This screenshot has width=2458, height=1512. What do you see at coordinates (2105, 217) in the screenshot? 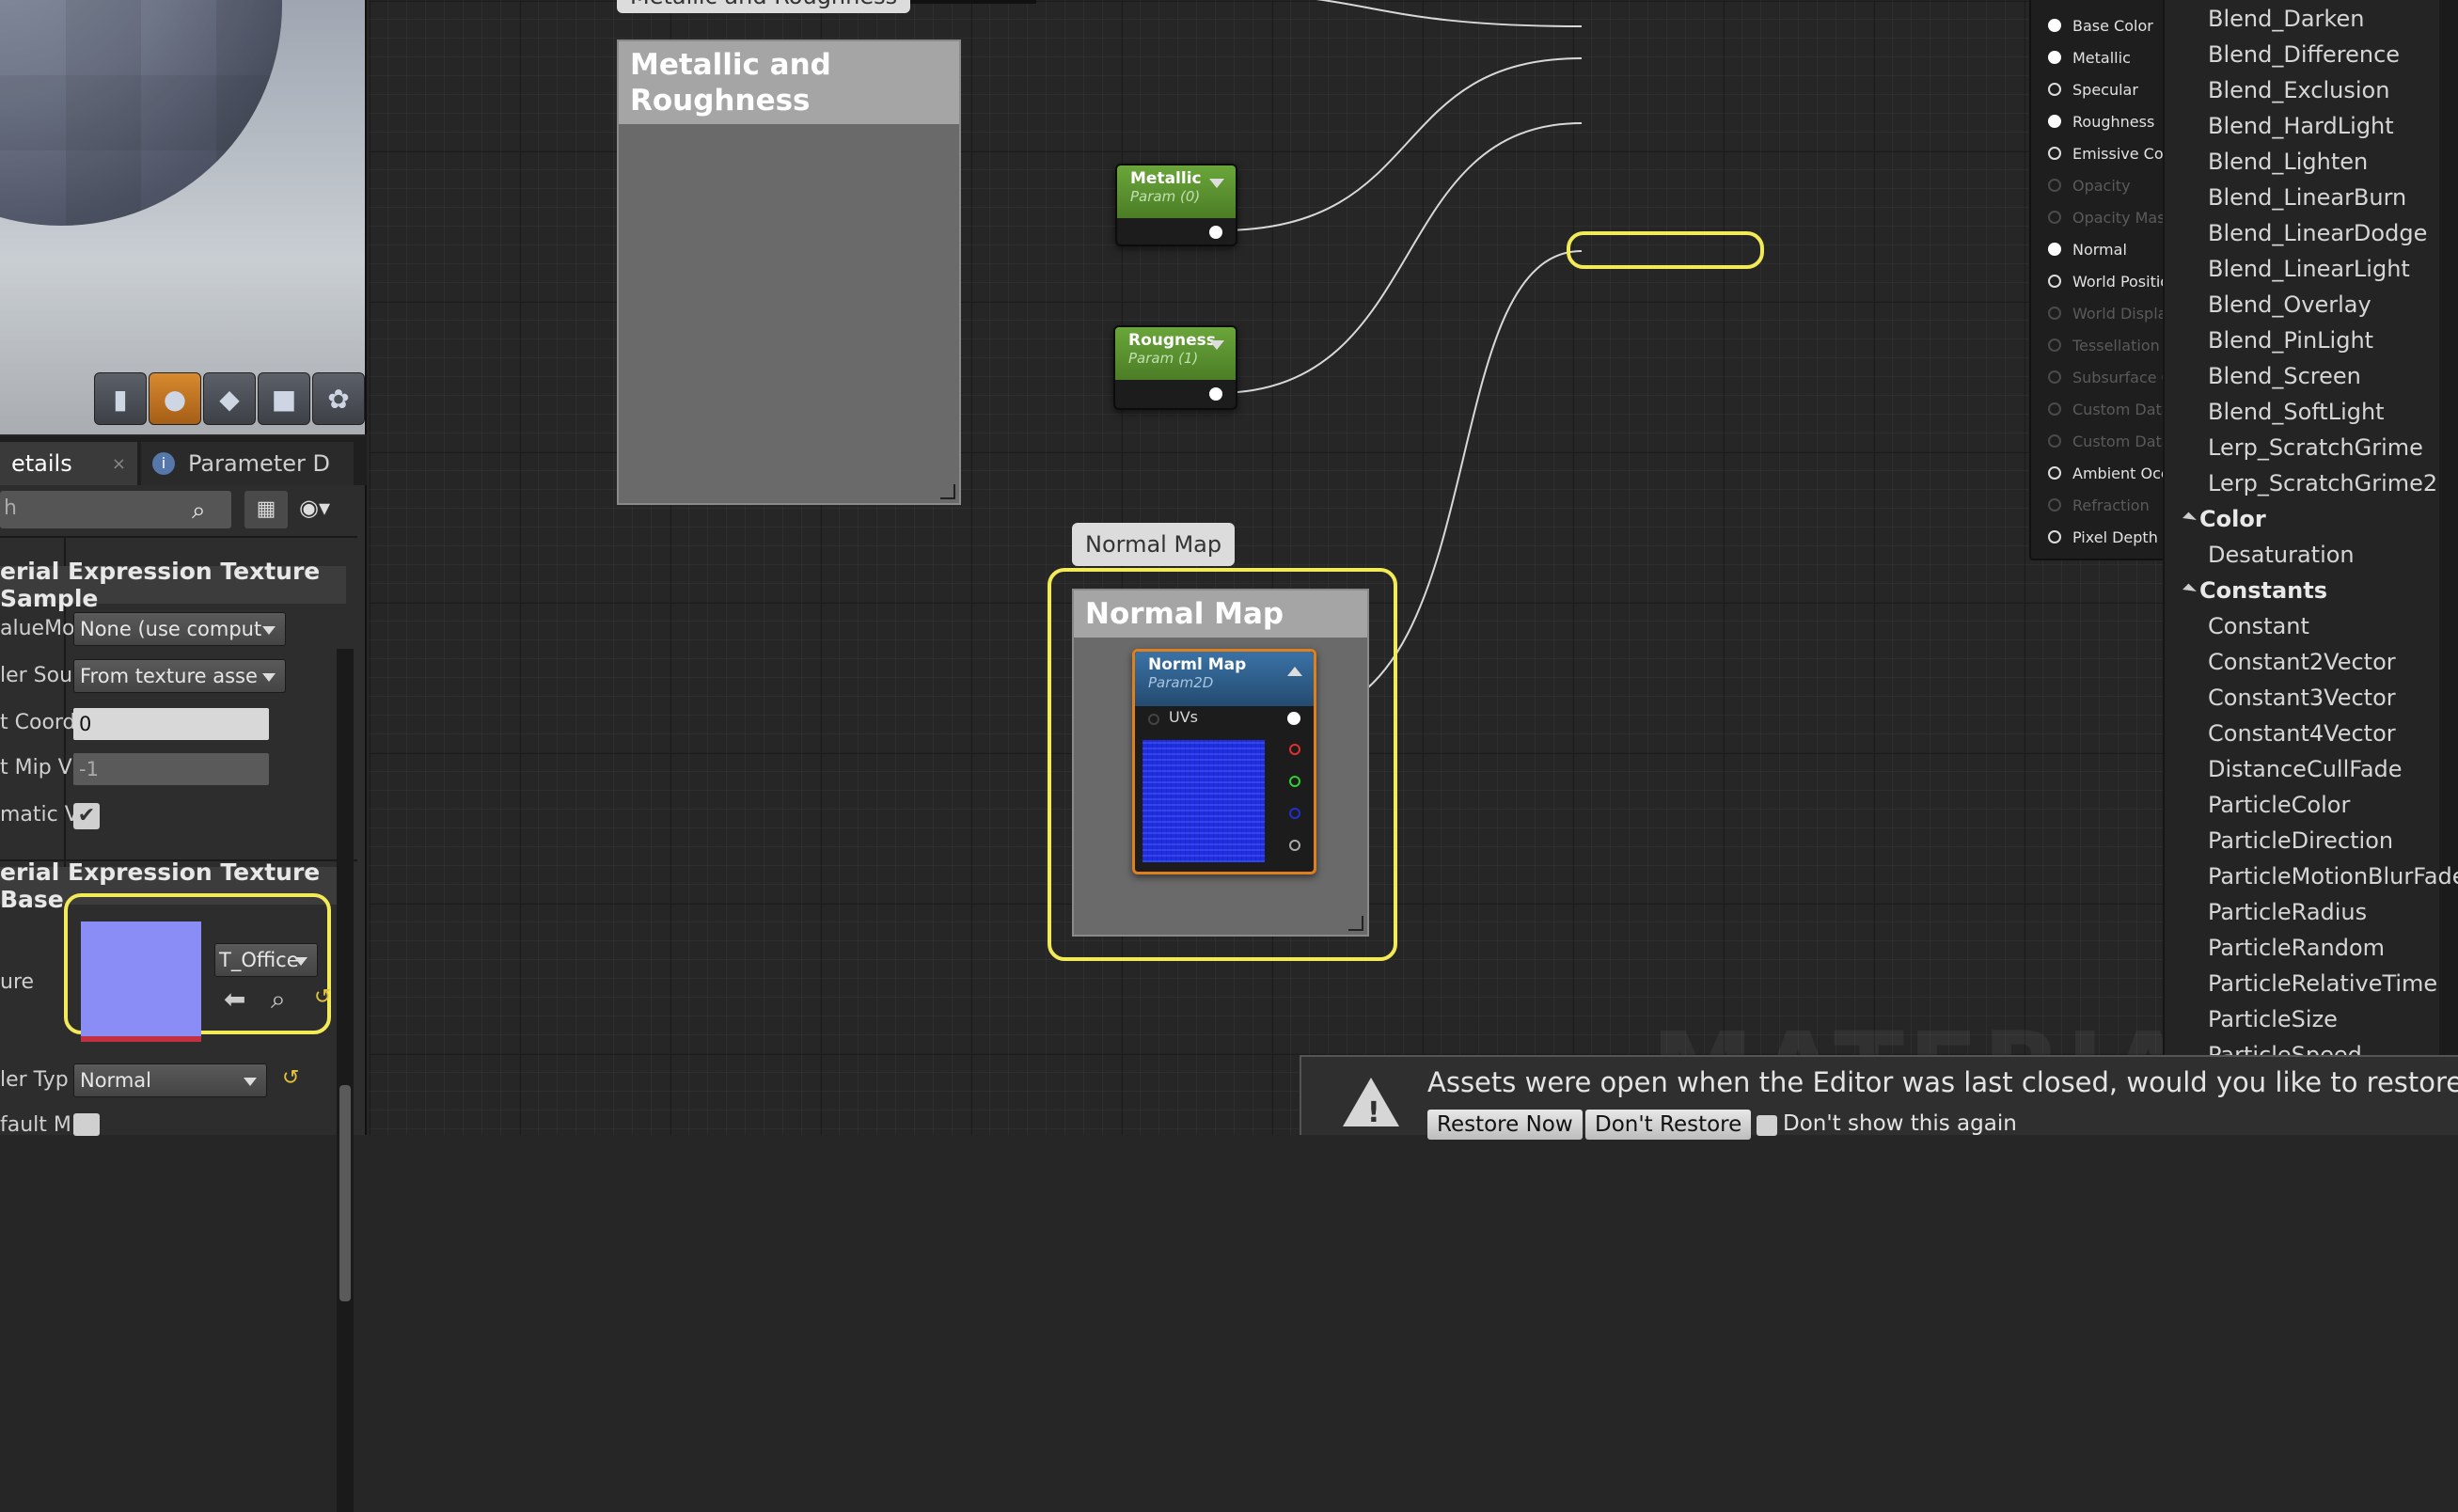
I see `material-input-row: Opacity Mask` at bounding box center [2105, 217].